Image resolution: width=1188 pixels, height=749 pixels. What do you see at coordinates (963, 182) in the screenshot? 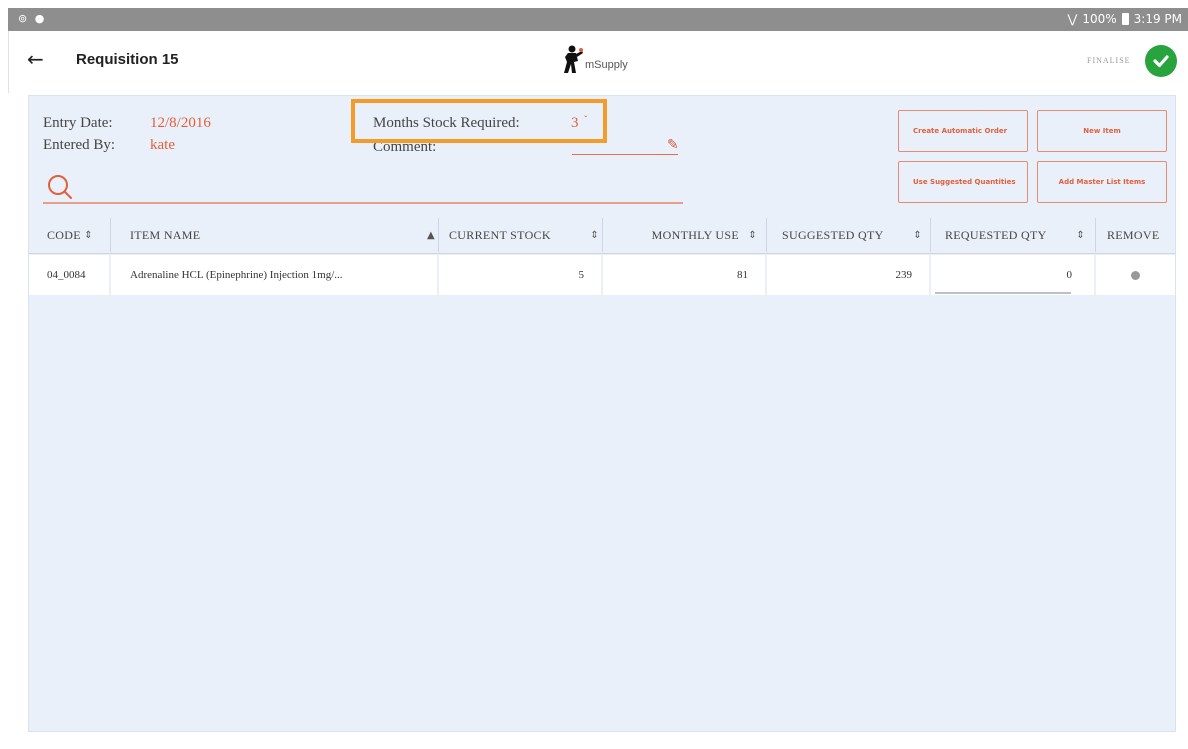
I see `use-suggested-quantities-button: Use Suggested Quantities` at bounding box center [963, 182].